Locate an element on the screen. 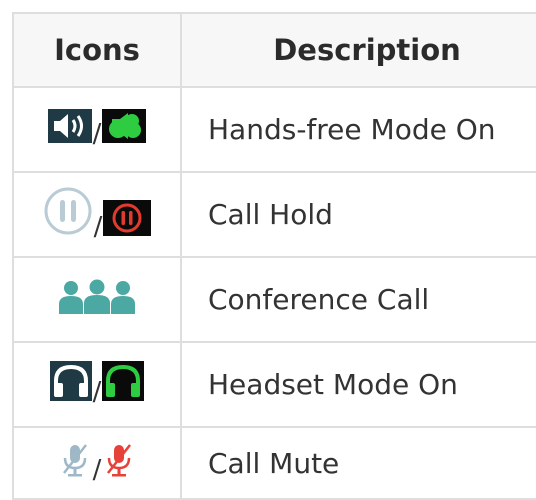 The height and width of the screenshot is (500, 536). mic-muted-active-icon is located at coordinates (119, 459).